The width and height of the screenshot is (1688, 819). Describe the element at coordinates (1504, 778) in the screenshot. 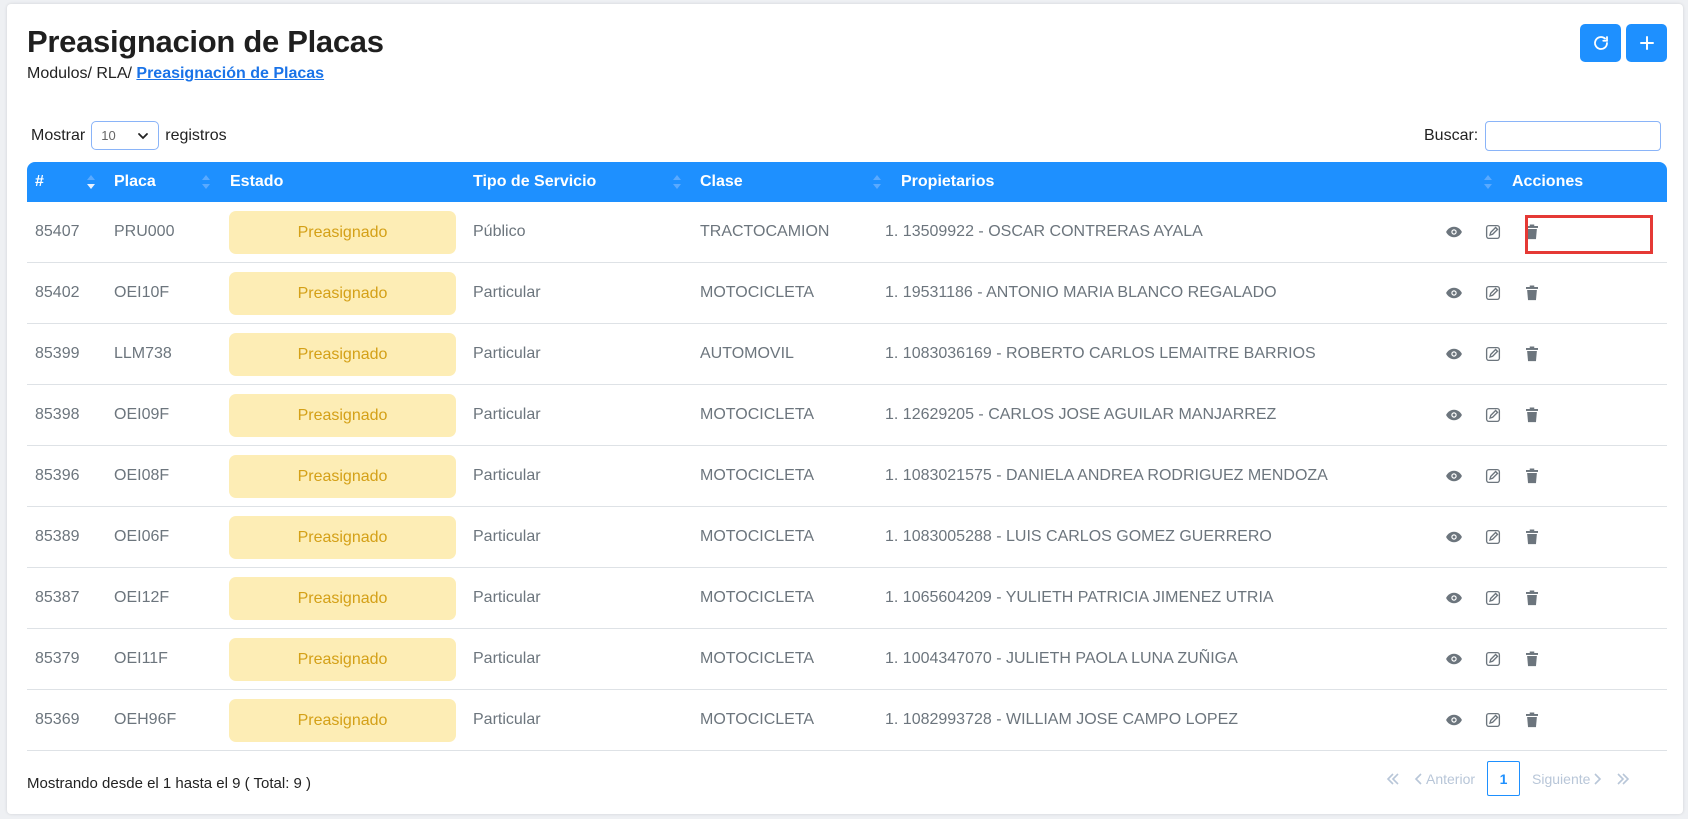

I see `page-1-button: 1` at that location.